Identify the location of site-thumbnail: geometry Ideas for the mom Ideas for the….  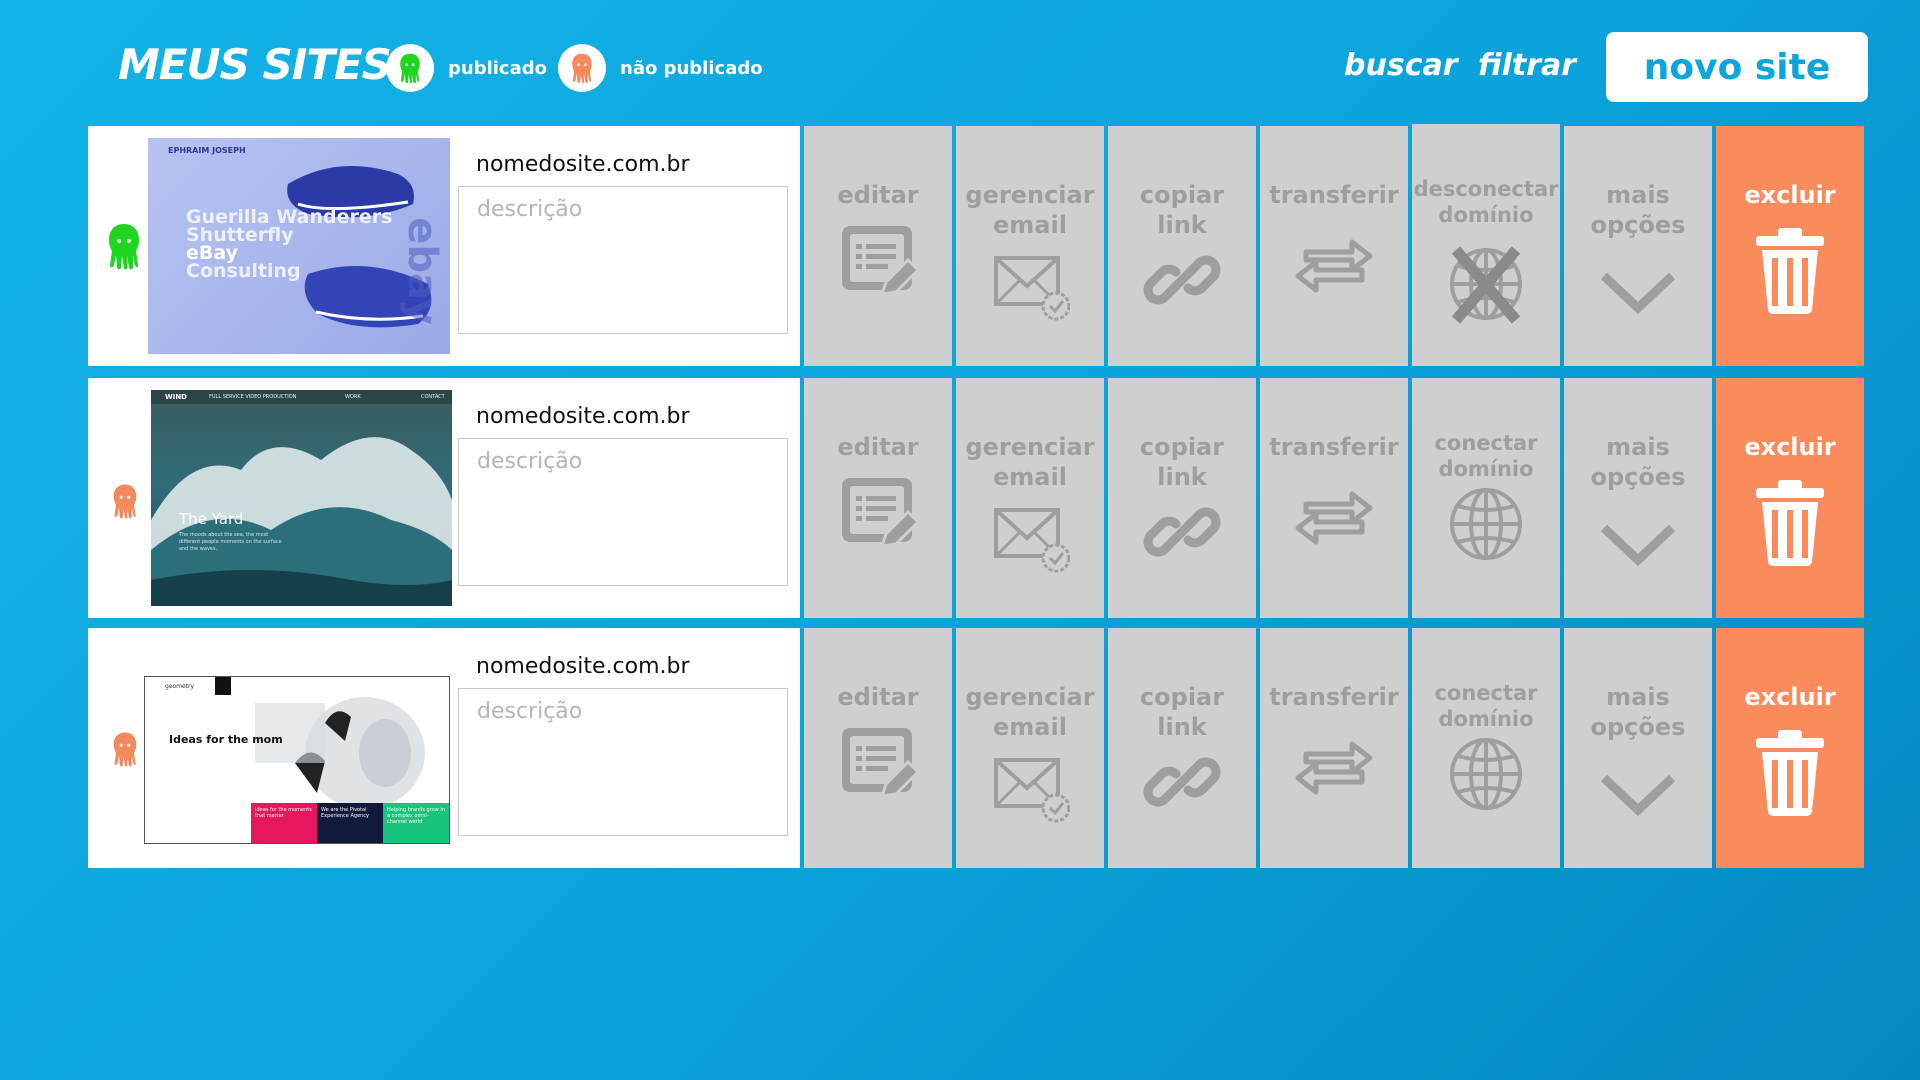
(297, 760).